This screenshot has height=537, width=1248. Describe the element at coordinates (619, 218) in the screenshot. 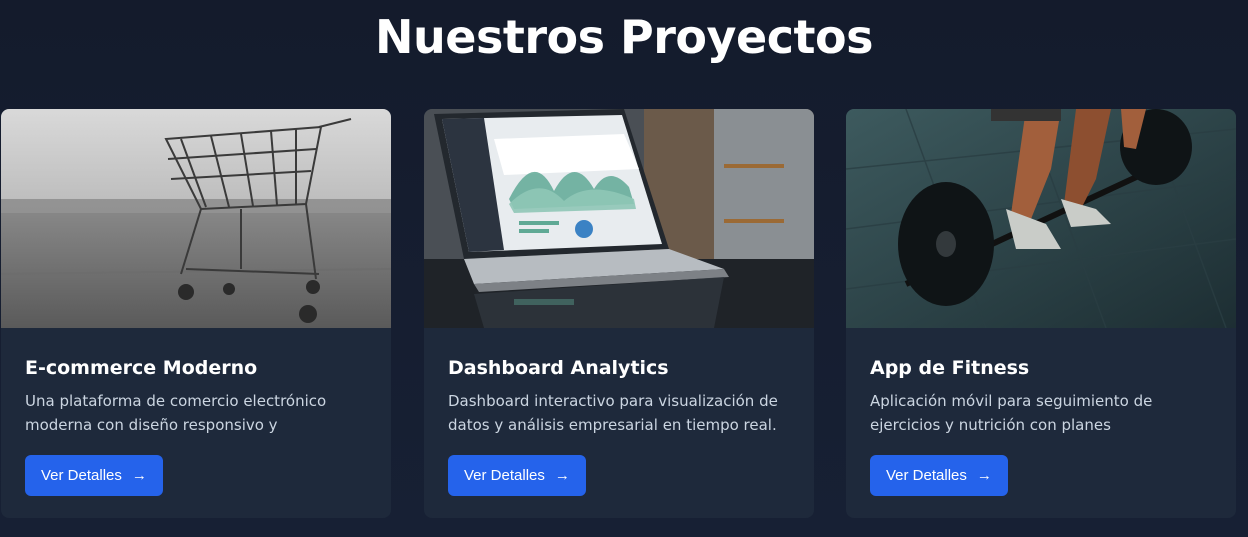

I see `project-image-laptop-dashboard` at that location.